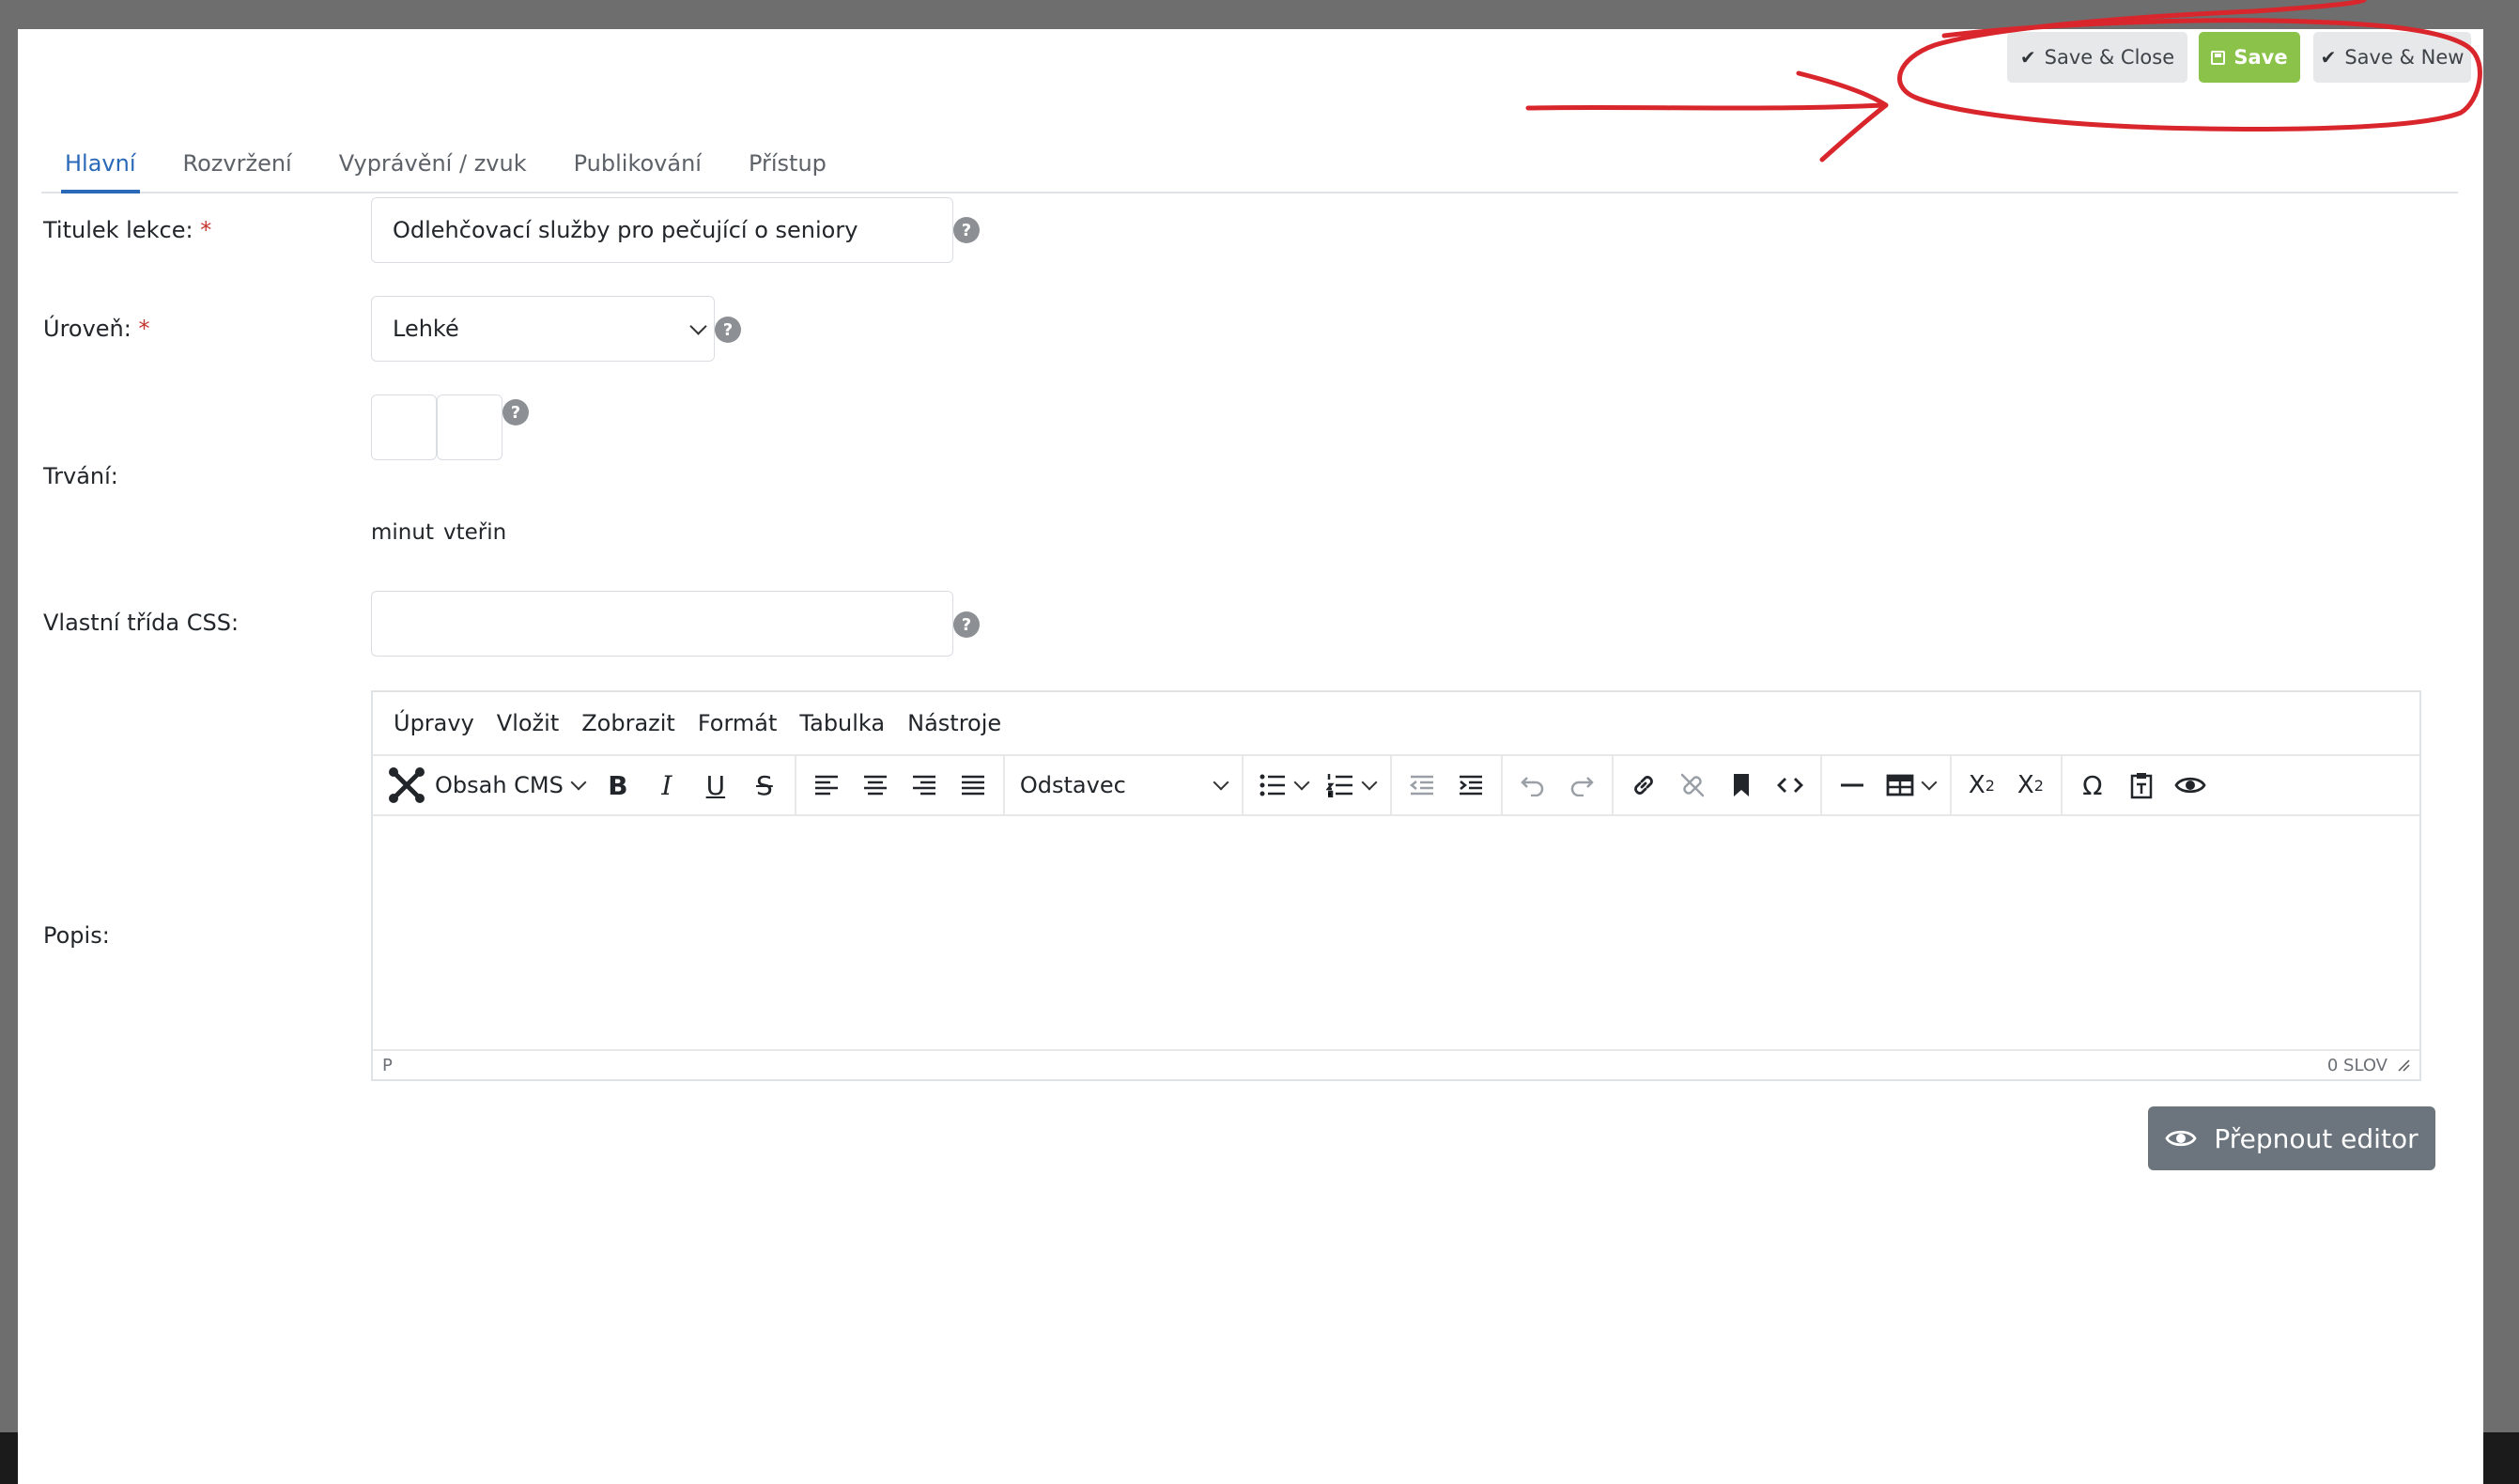  I want to click on editor-statusbar: P 0 SLOV, so click(1396, 1064).